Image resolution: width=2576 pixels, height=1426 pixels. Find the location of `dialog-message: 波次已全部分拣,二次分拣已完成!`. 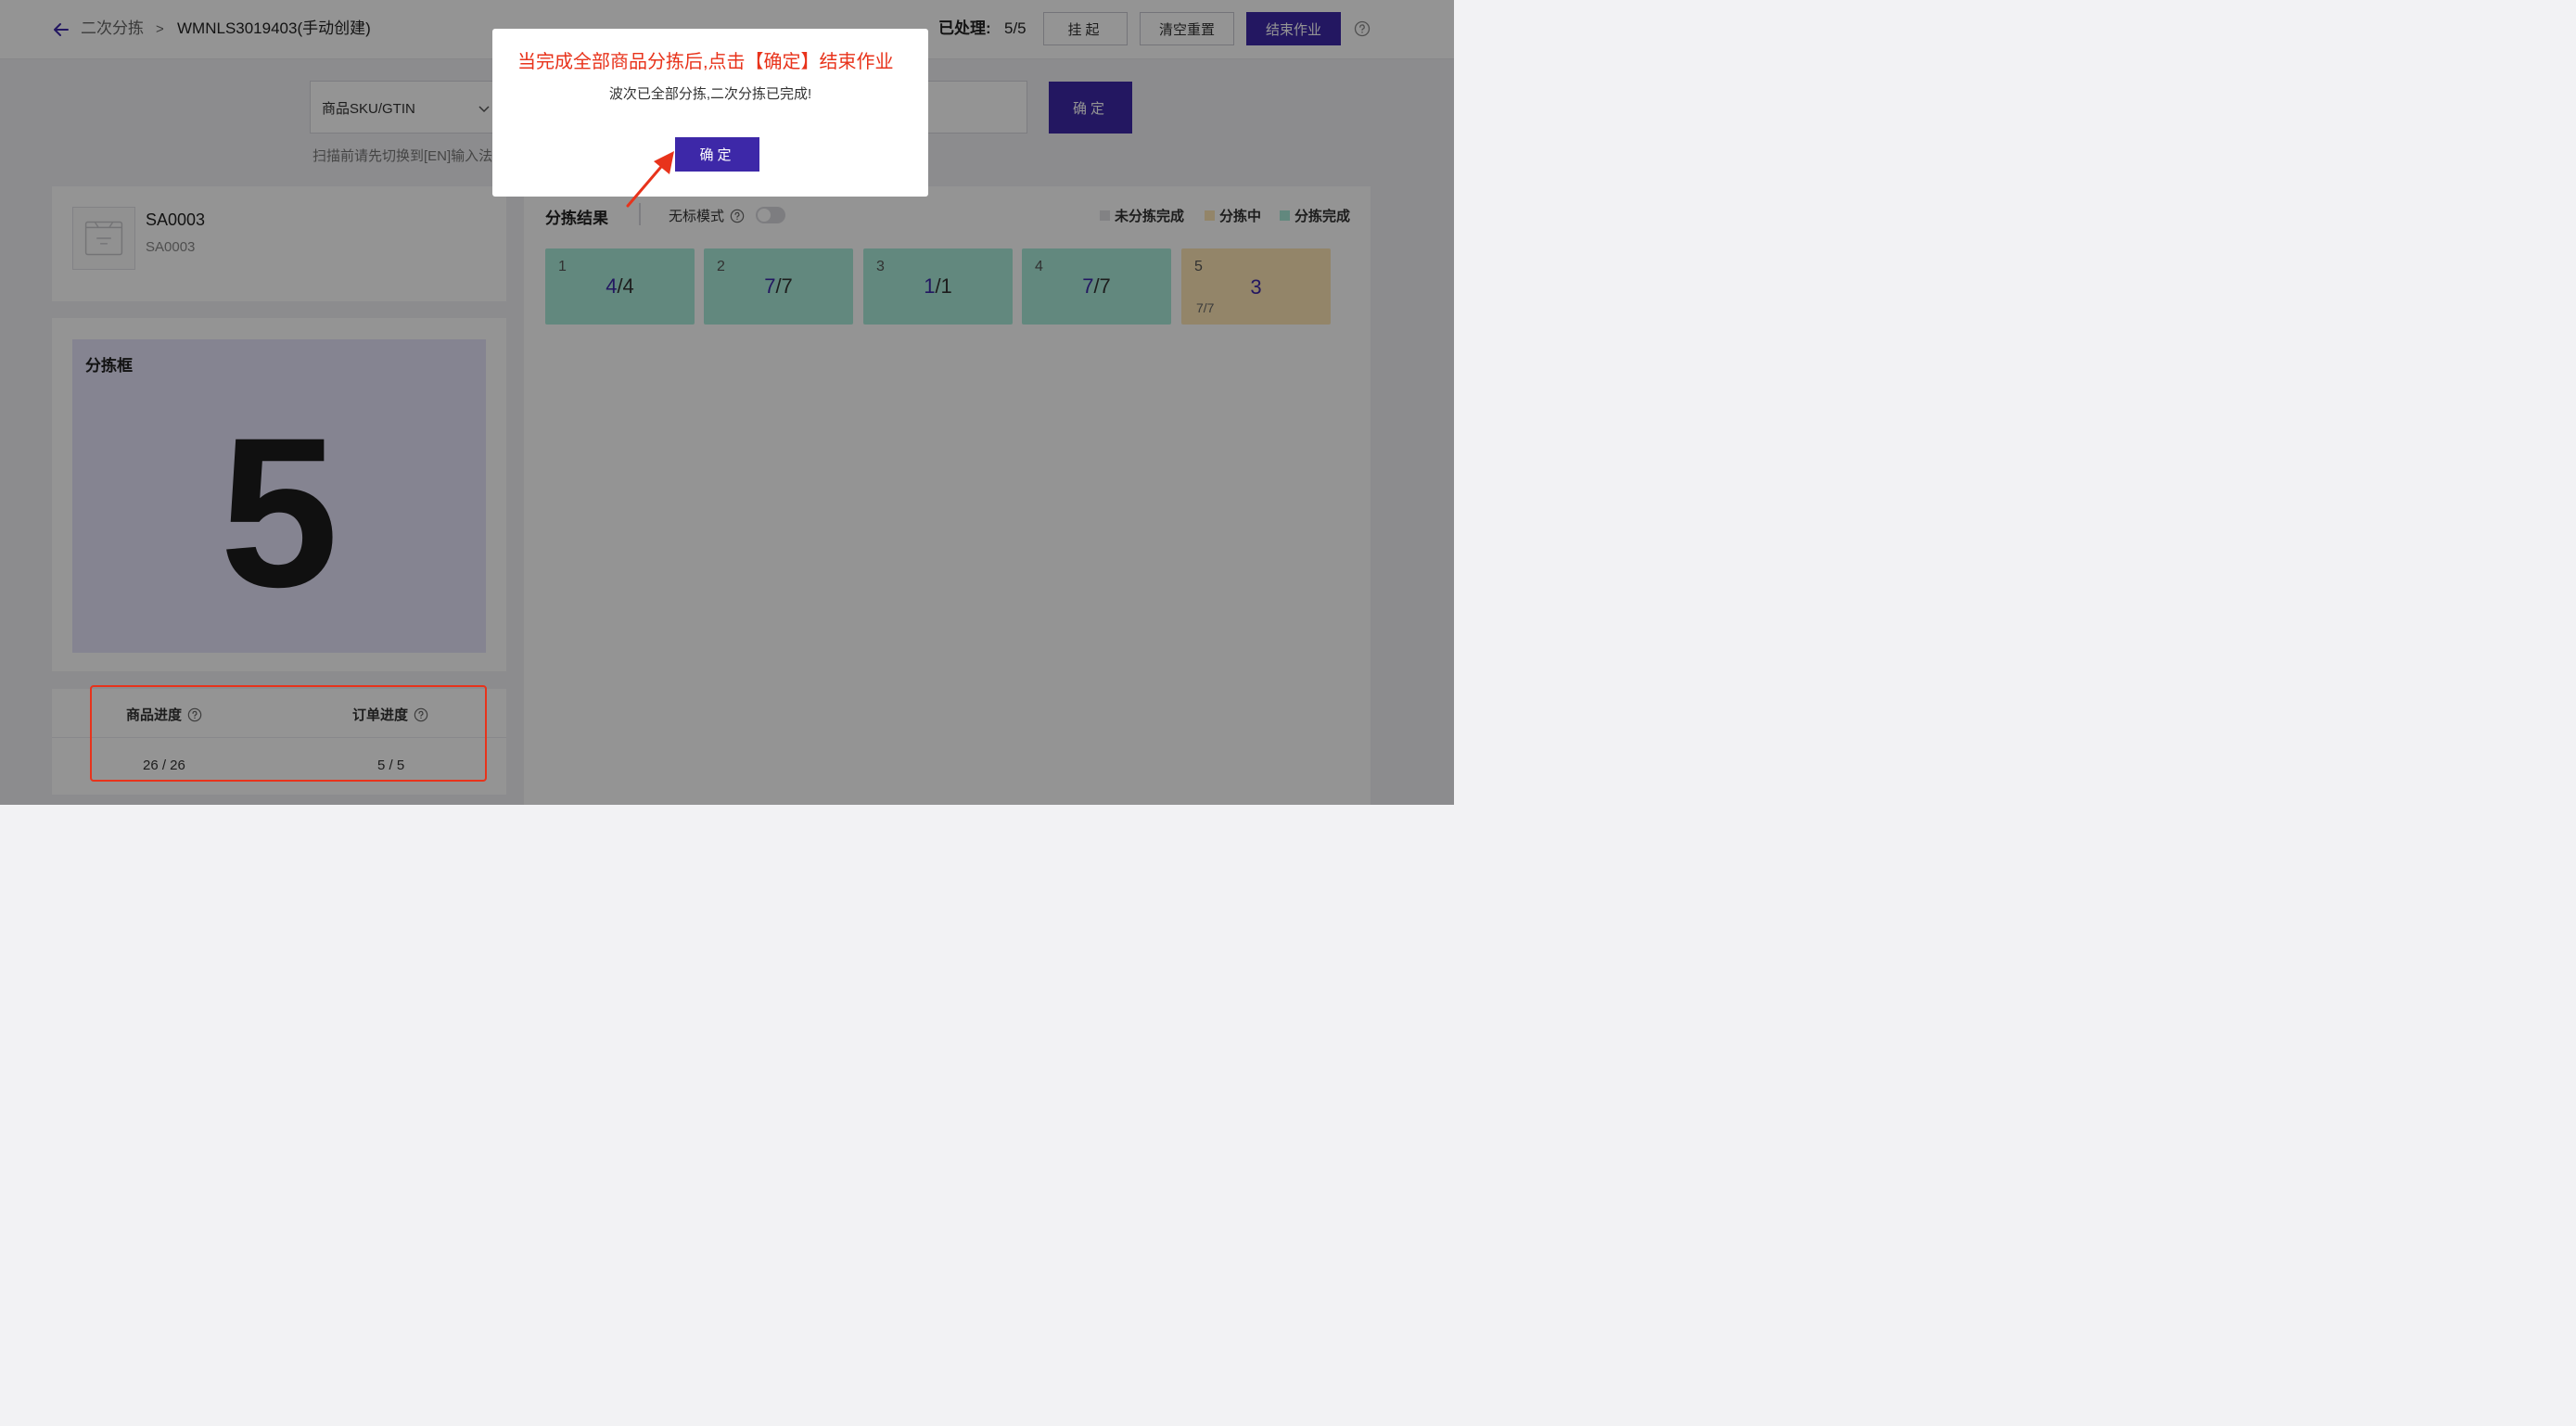

dialog-message: 波次已全部分拣,二次分拣已完成! is located at coordinates (710, 94).